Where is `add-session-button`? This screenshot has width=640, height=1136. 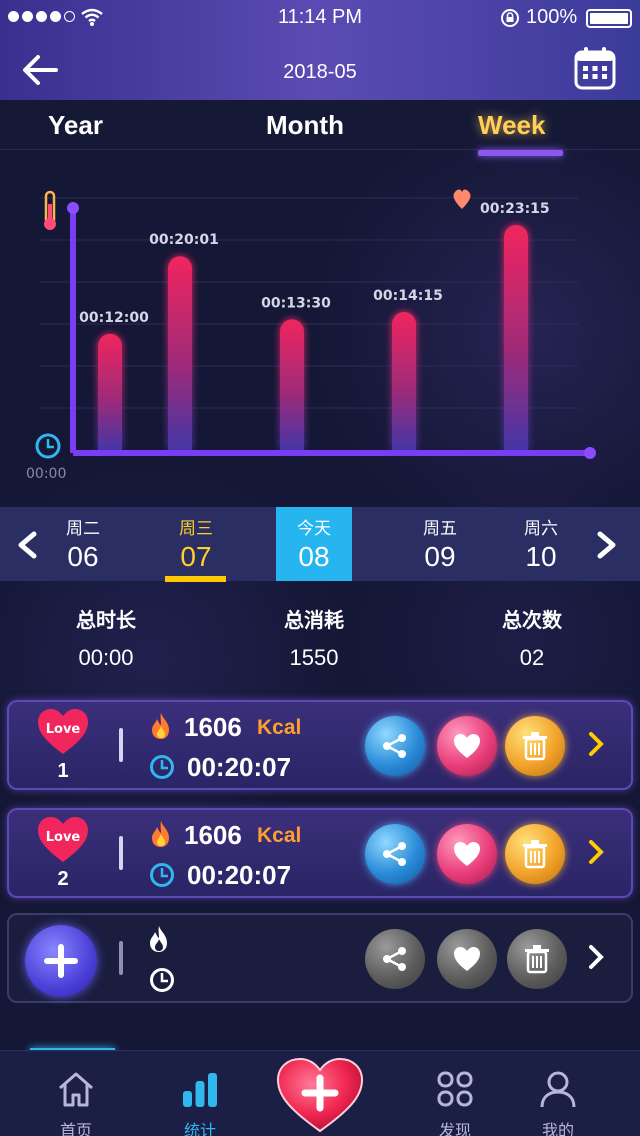 add-session-button is located at coordinates (61, 961).